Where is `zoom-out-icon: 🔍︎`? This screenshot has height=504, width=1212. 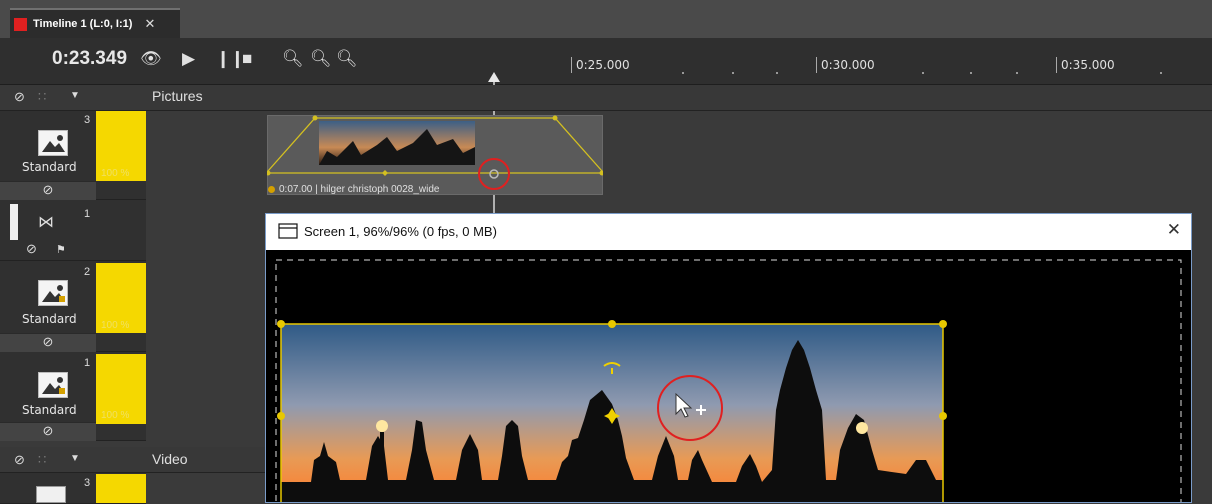 zoom-out-icon: 🔍︎ is located at coordinates (347, 59).